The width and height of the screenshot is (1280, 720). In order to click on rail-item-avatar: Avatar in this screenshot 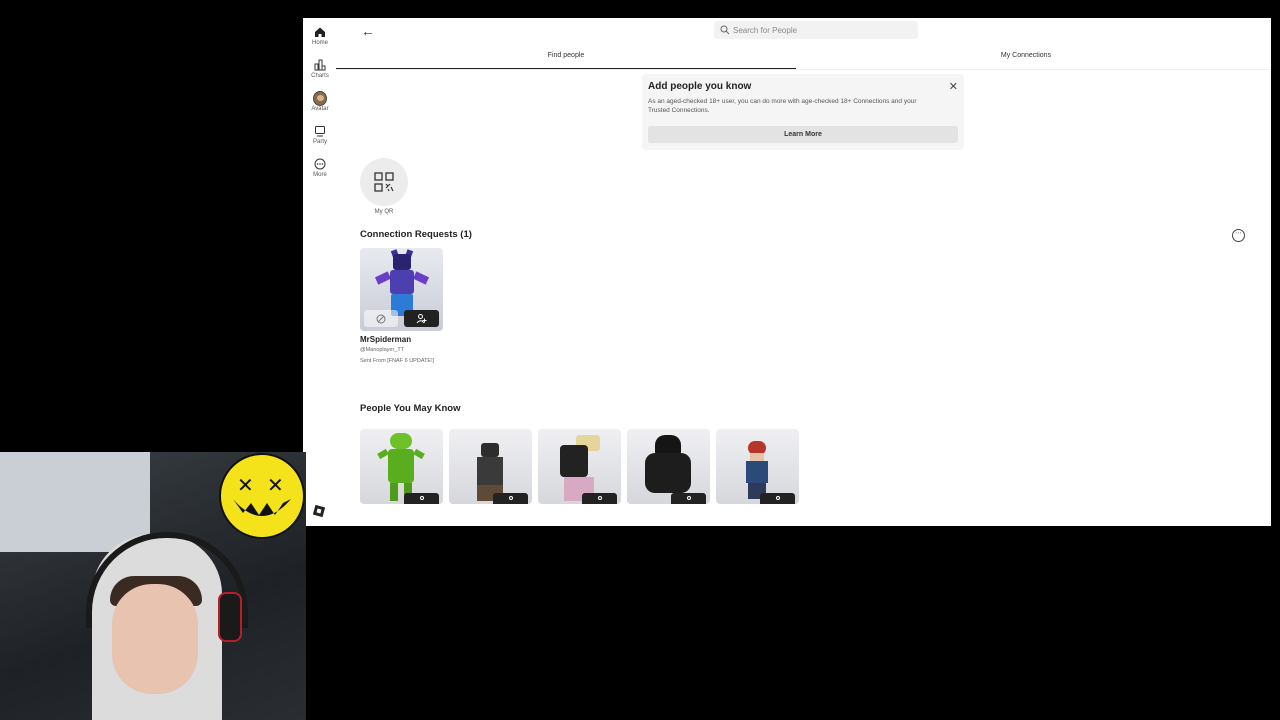, I will do `click(320, 101)`.